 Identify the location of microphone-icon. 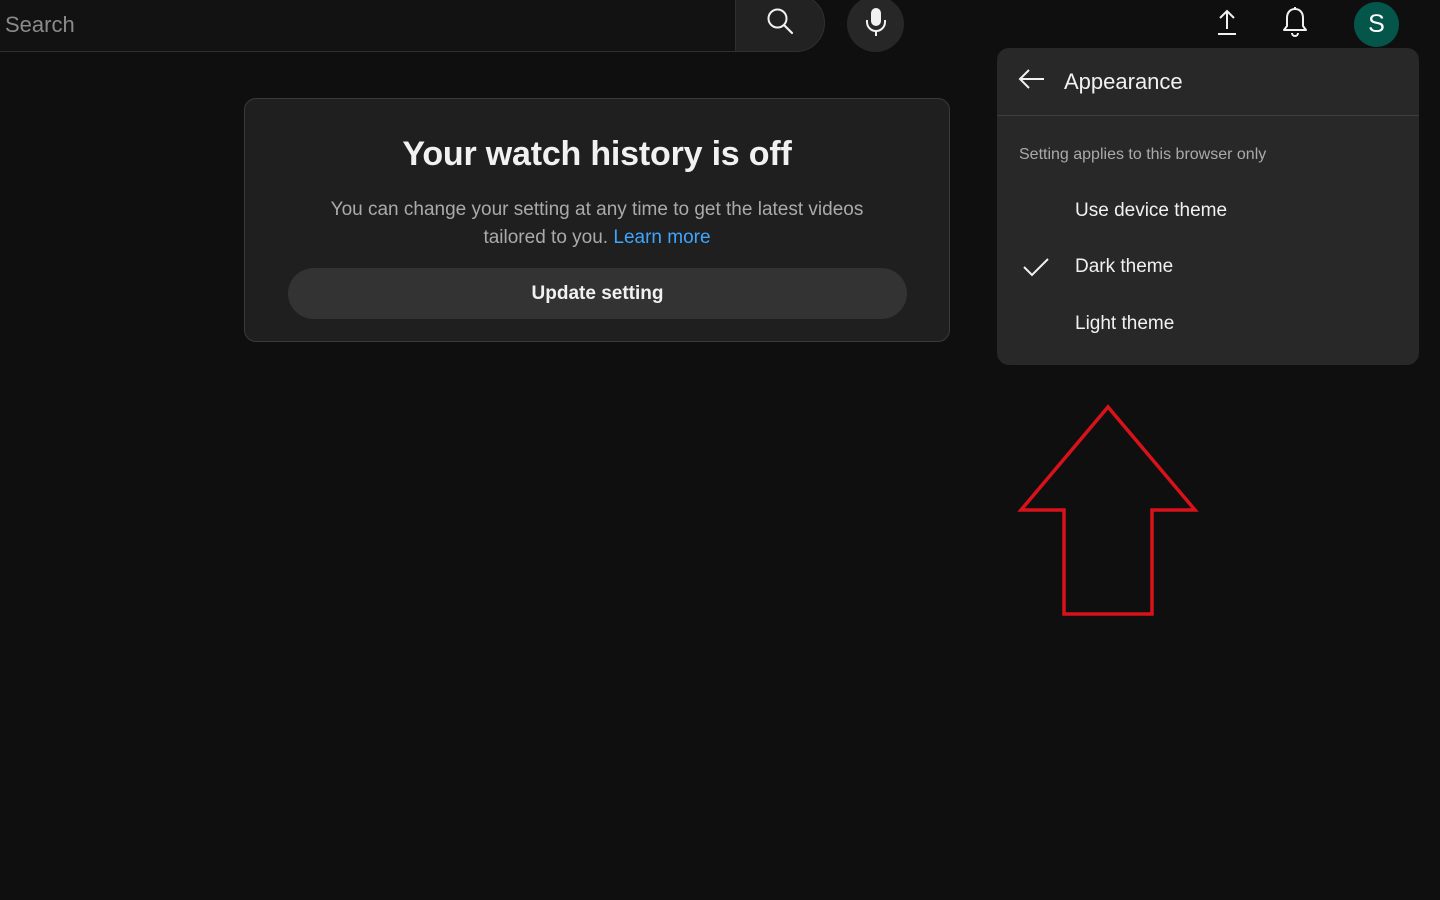
(876, 24).